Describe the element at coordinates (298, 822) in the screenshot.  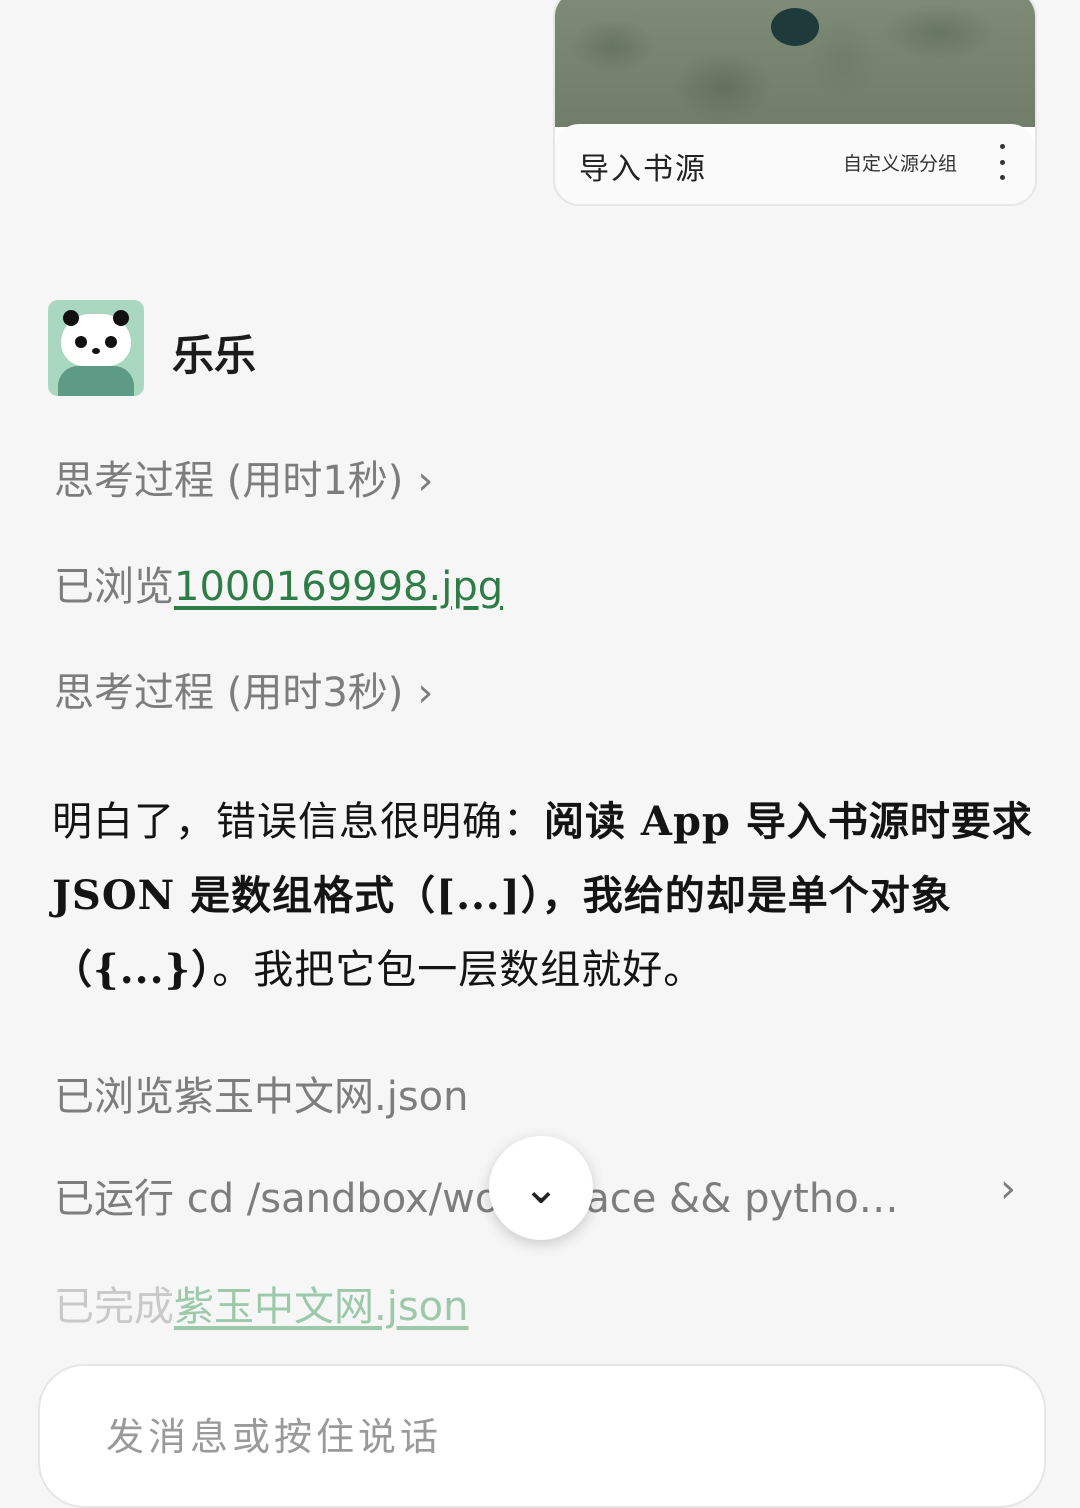
I see `message-text: 明白了，错误信息很明确：` at that location.